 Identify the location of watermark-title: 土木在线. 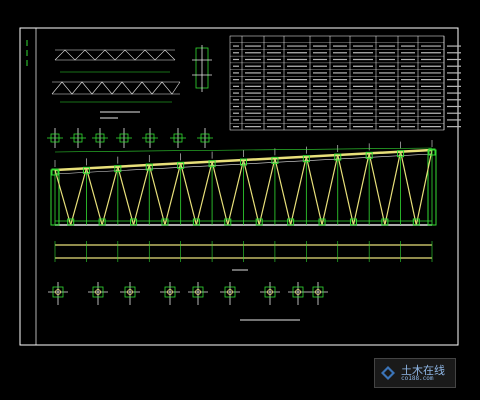
(423, 370).